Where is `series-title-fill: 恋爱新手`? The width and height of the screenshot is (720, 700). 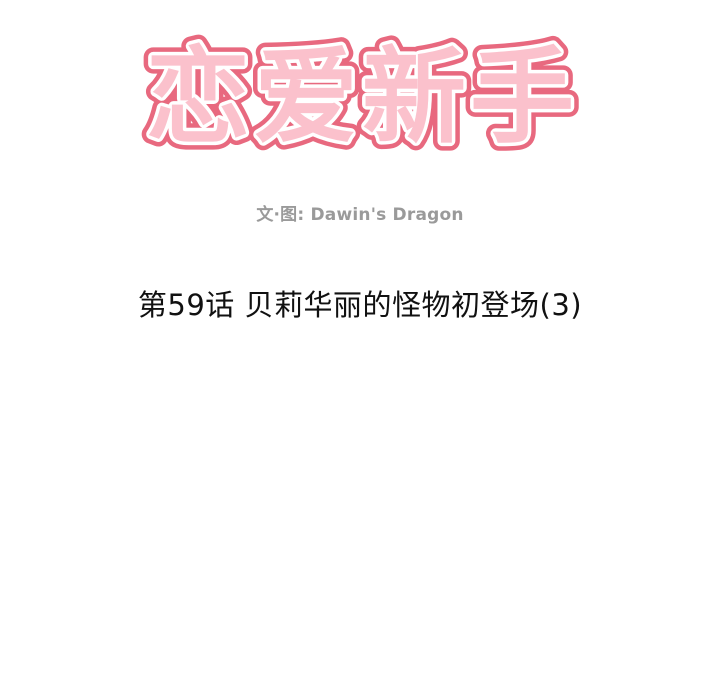
series-title-fill: 恋爱新手 is located at coordinates (362, 97).